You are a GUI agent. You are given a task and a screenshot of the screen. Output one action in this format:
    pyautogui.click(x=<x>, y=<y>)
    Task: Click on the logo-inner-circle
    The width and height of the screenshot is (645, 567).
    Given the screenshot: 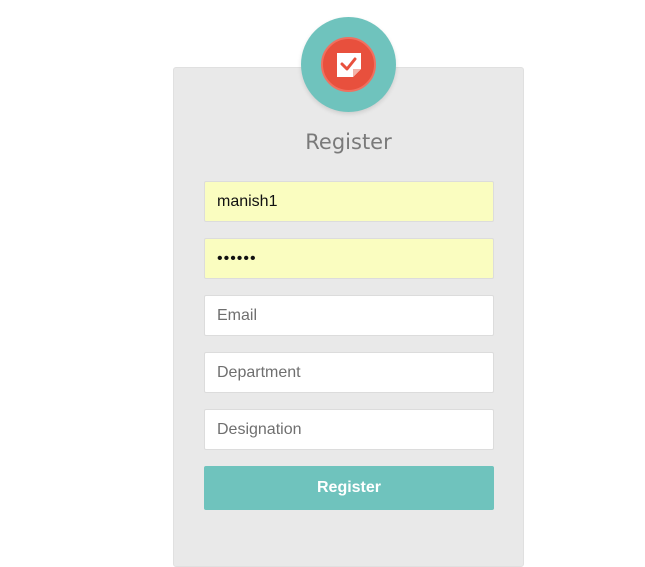 What is the action you would take?
    pyautogui.click(x=348, y=64)
    